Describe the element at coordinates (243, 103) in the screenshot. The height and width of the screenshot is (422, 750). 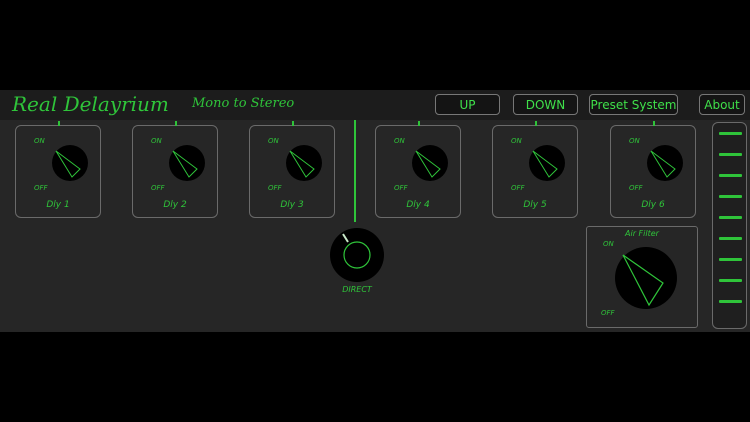
I see `mode-label: Mono to Stereo` at that location.